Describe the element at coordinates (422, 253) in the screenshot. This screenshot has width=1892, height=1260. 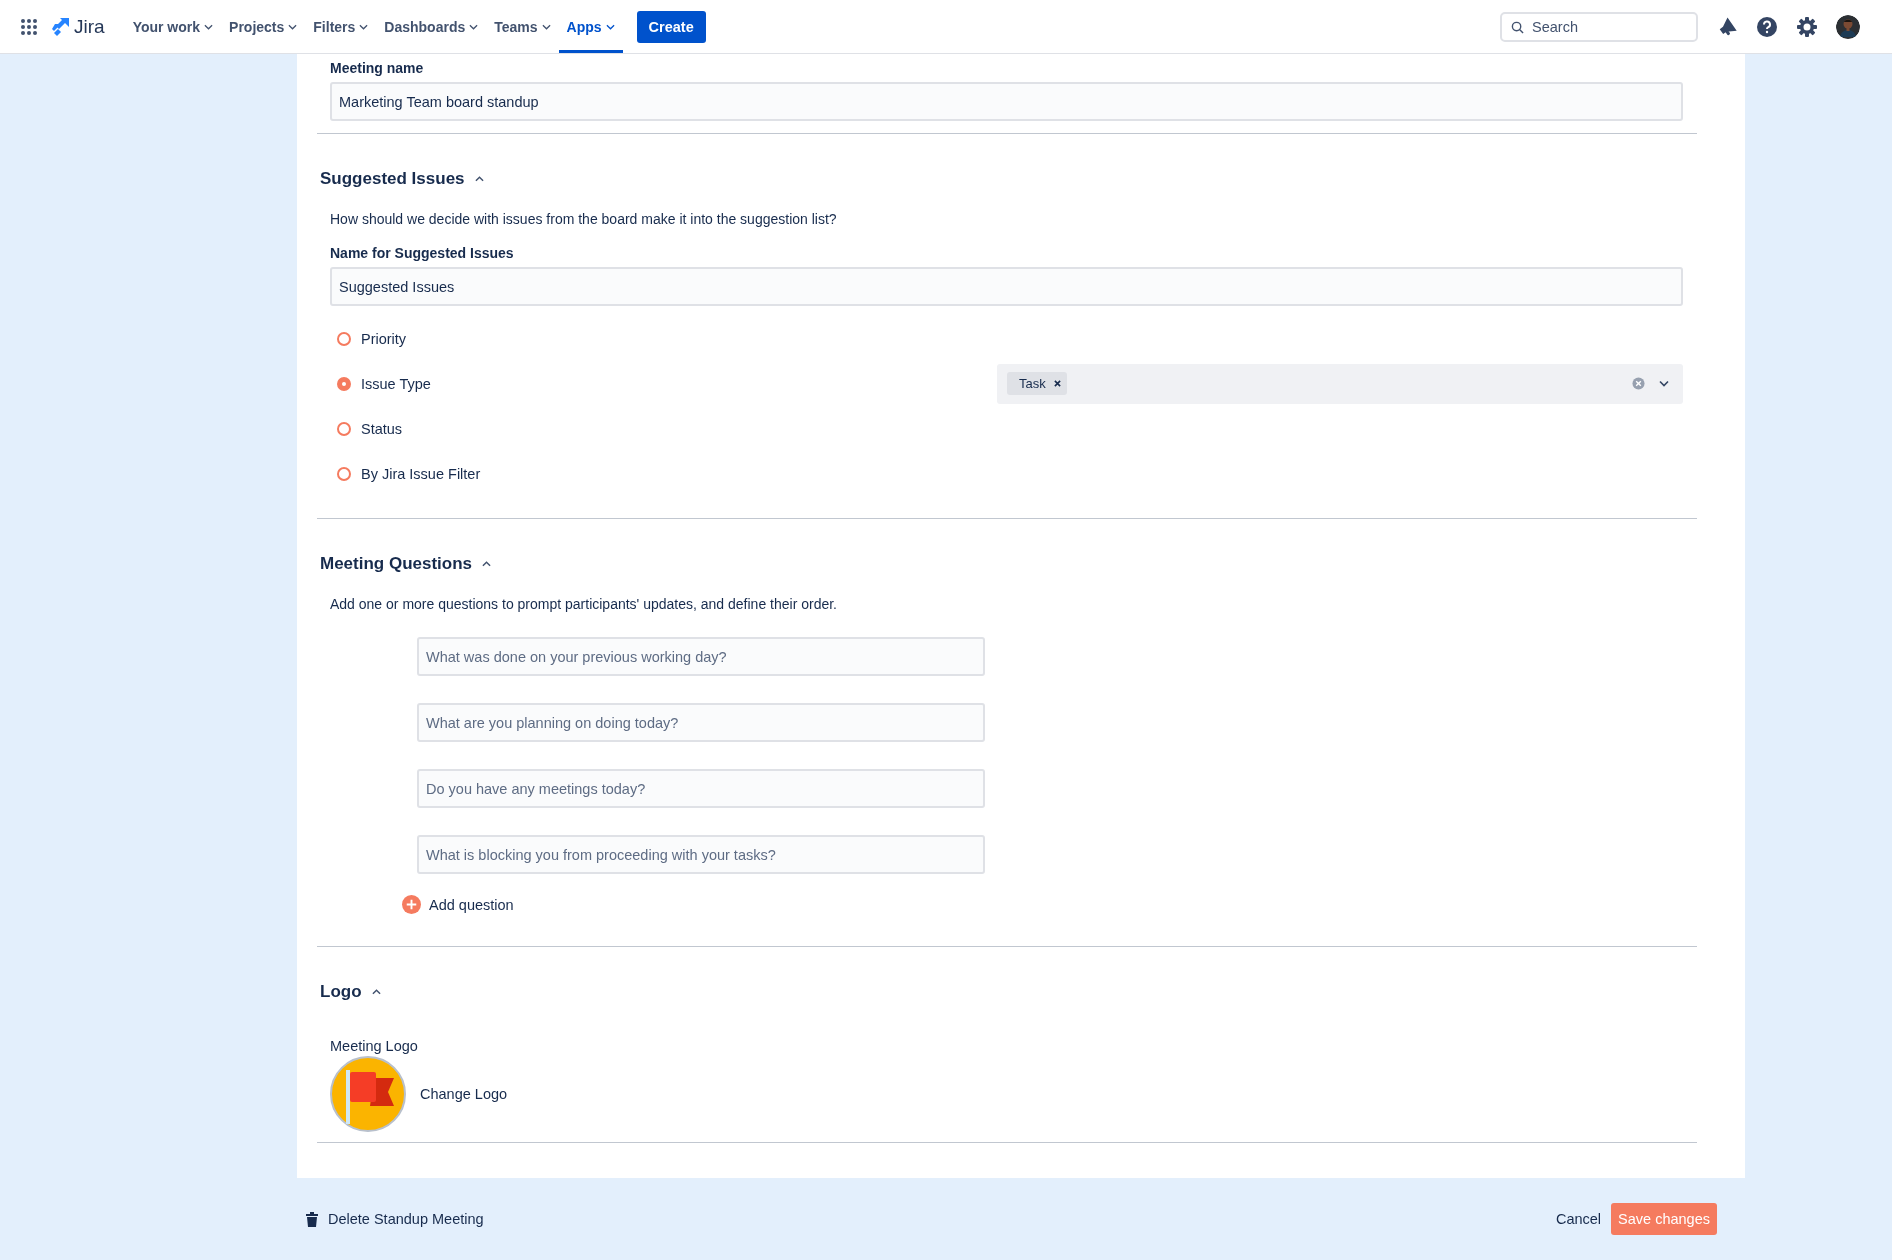
I see `field-label: Name for Suggested Issues` at that location.